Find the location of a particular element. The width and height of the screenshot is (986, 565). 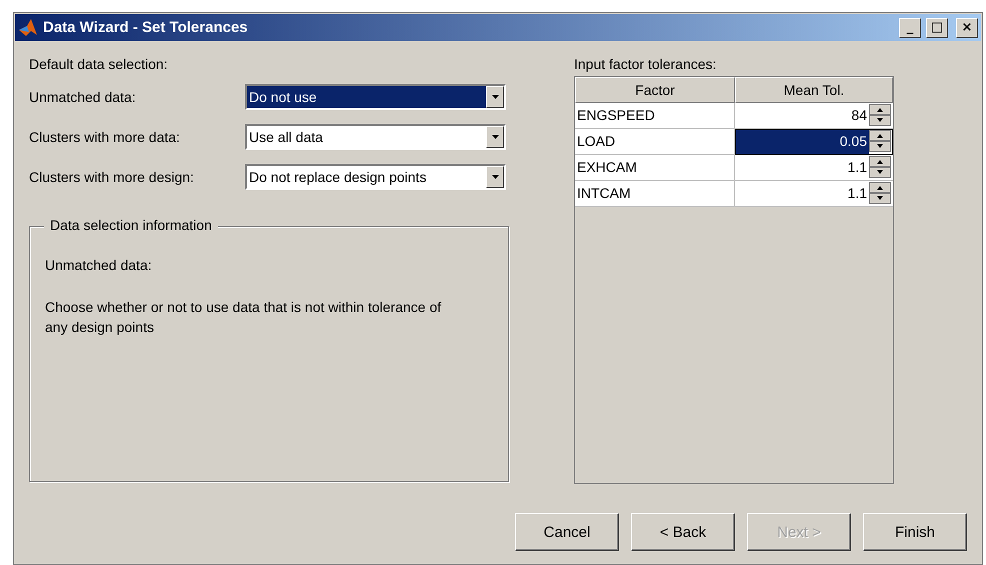

window-title: Data Wizard - Set Tolerances is located at coordinates (146, 27).